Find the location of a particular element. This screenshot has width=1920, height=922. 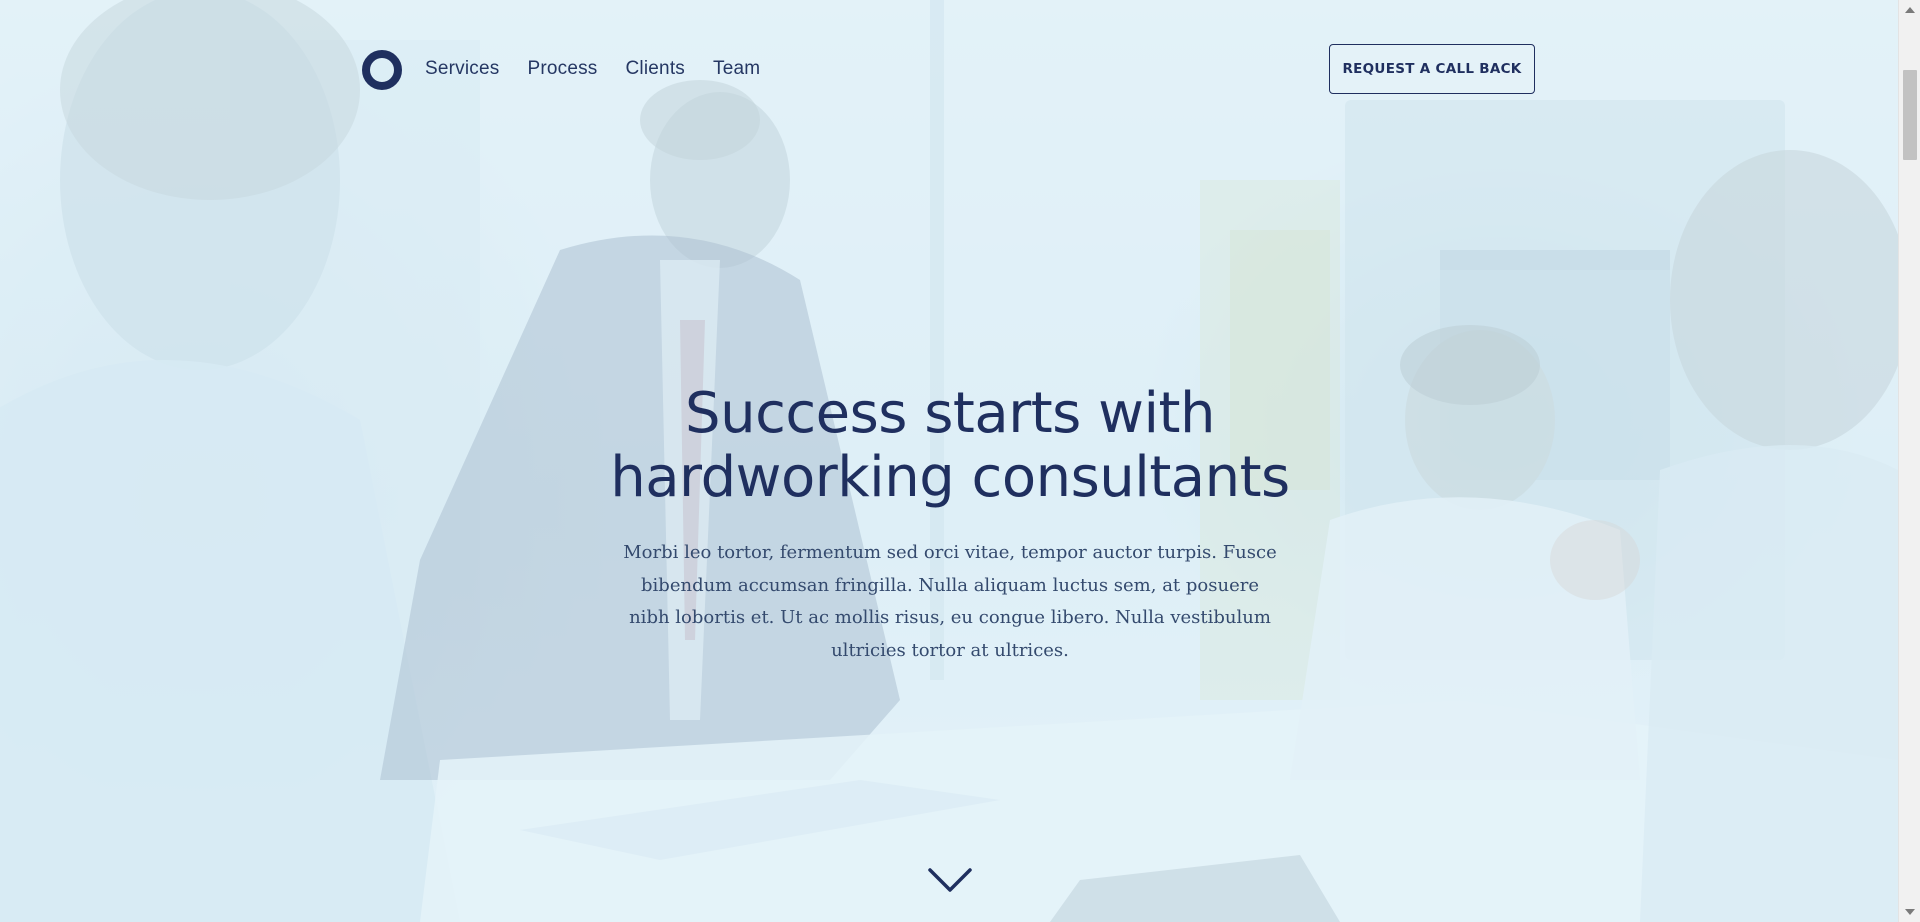

nav-item-process: Process is located at coordinates (562, 69).